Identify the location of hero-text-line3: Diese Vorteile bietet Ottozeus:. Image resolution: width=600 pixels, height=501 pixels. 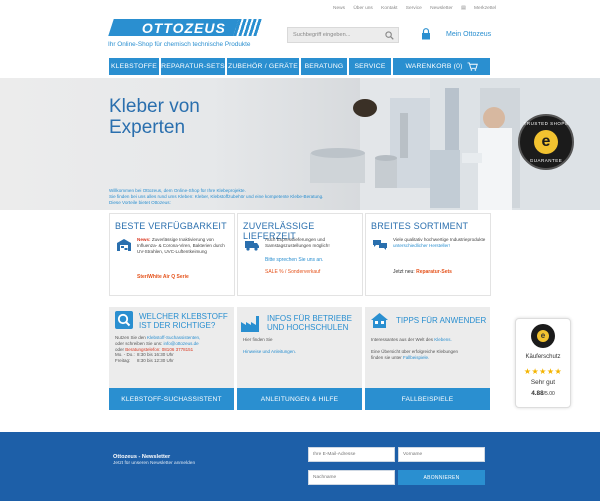
(140, 202).